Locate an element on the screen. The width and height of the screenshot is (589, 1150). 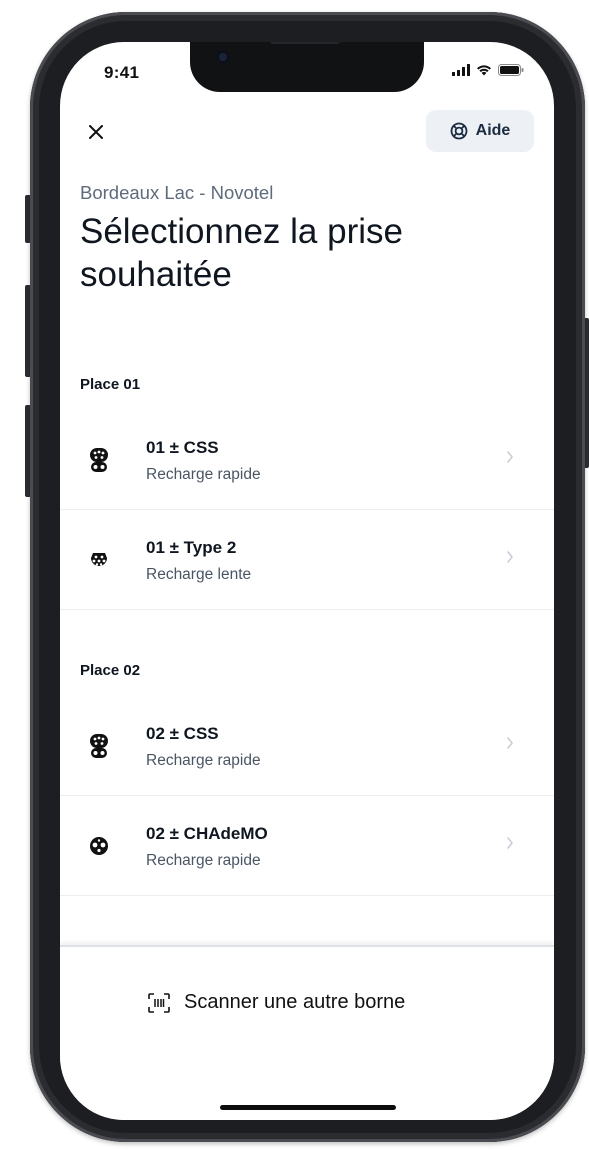
connector-subtitle: Recharge lente is located at coordinates (199, 574).